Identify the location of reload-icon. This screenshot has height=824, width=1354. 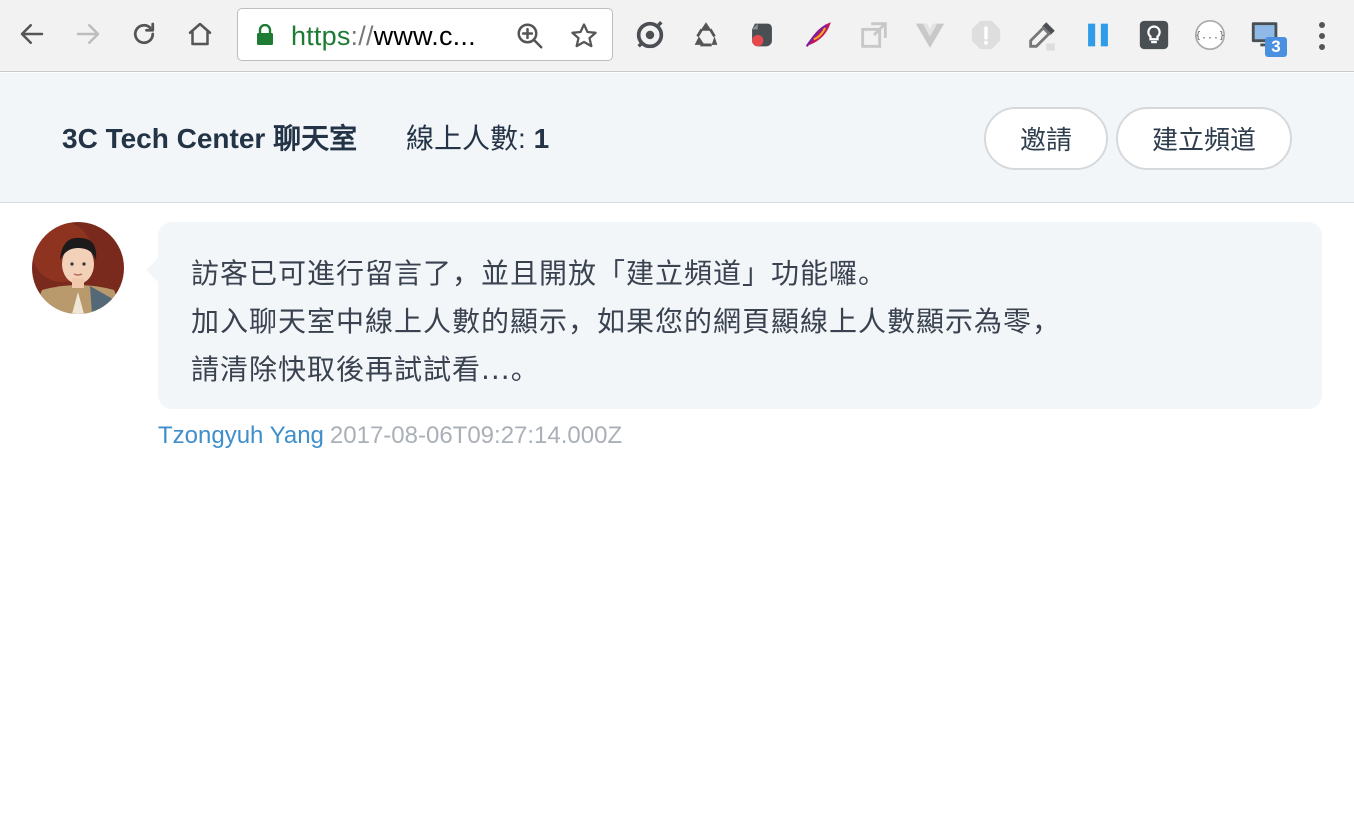
(144, 34).